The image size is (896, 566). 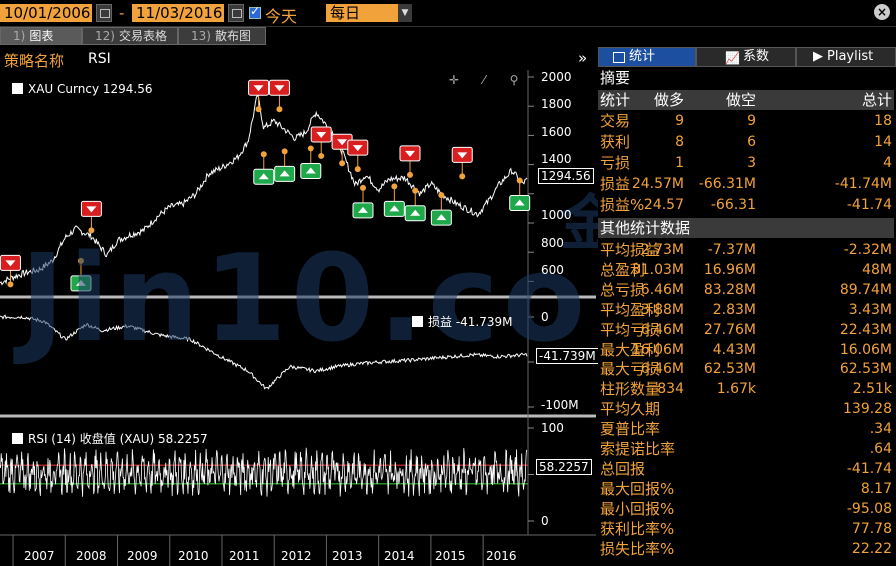 What do you see at coordinates (82, 89) in the screenshot?
I see `price-legend: XAU Curncy 1294.56` at bounding box center [82, 89].